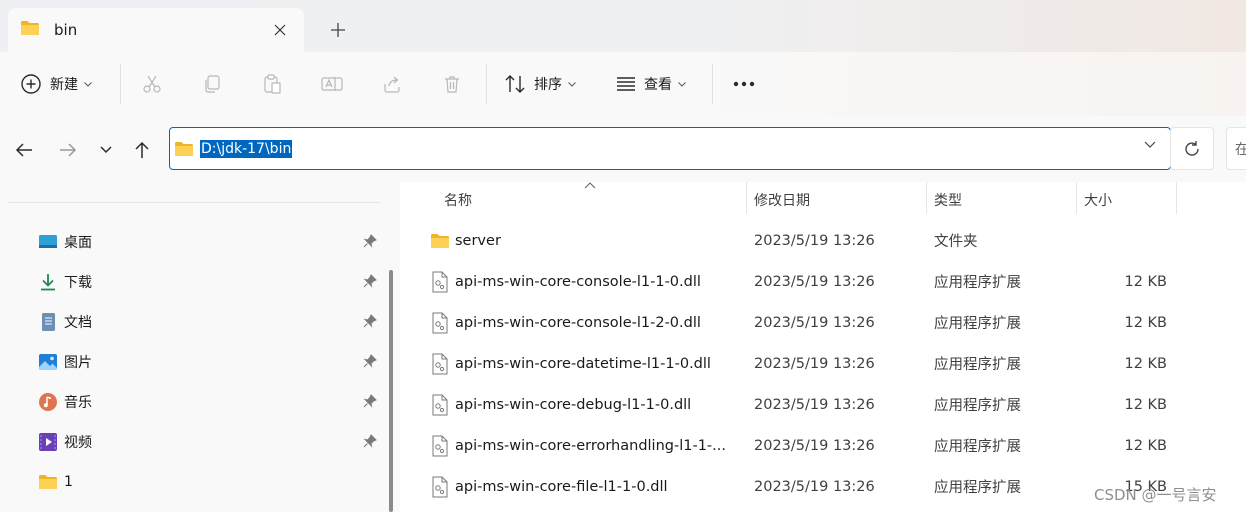 The image size is (1246, 512). What do you see at coordinates (280, 30) in the screenshot?
I see `close-icon` at bounding box center [280, 30].